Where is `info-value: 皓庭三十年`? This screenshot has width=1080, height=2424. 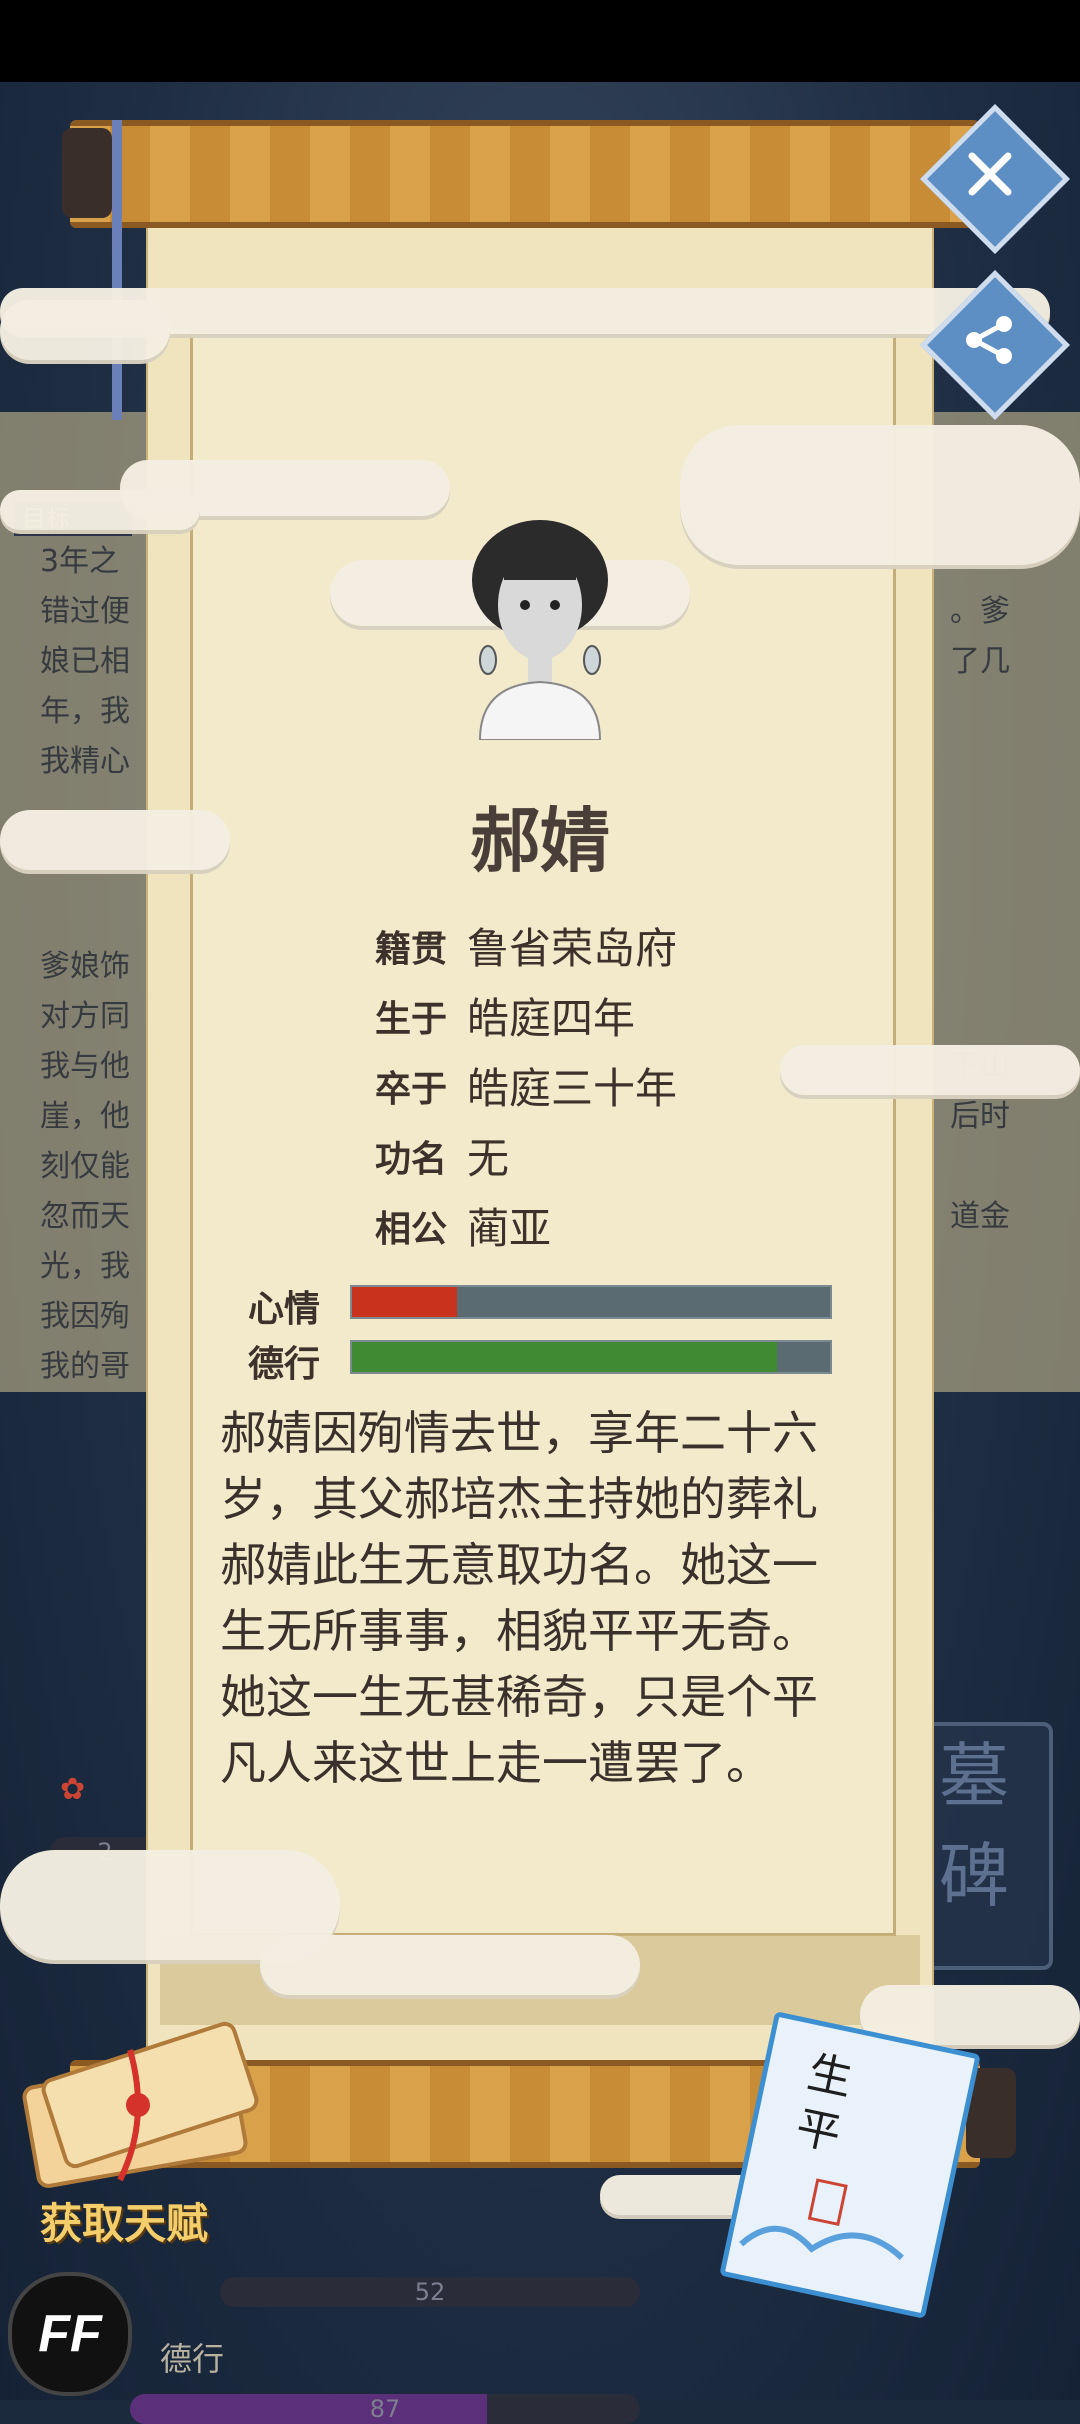 info-value: 皓庭三十年 is located at coordinates (572, 1088).